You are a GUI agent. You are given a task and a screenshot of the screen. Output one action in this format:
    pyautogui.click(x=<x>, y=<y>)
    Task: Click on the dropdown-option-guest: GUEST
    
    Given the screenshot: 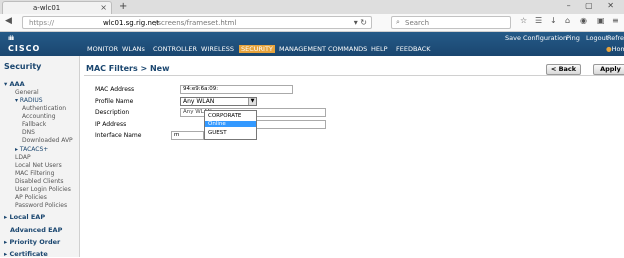 What is the action you would take?
    pyautogui.click(x=217, y=133)
    